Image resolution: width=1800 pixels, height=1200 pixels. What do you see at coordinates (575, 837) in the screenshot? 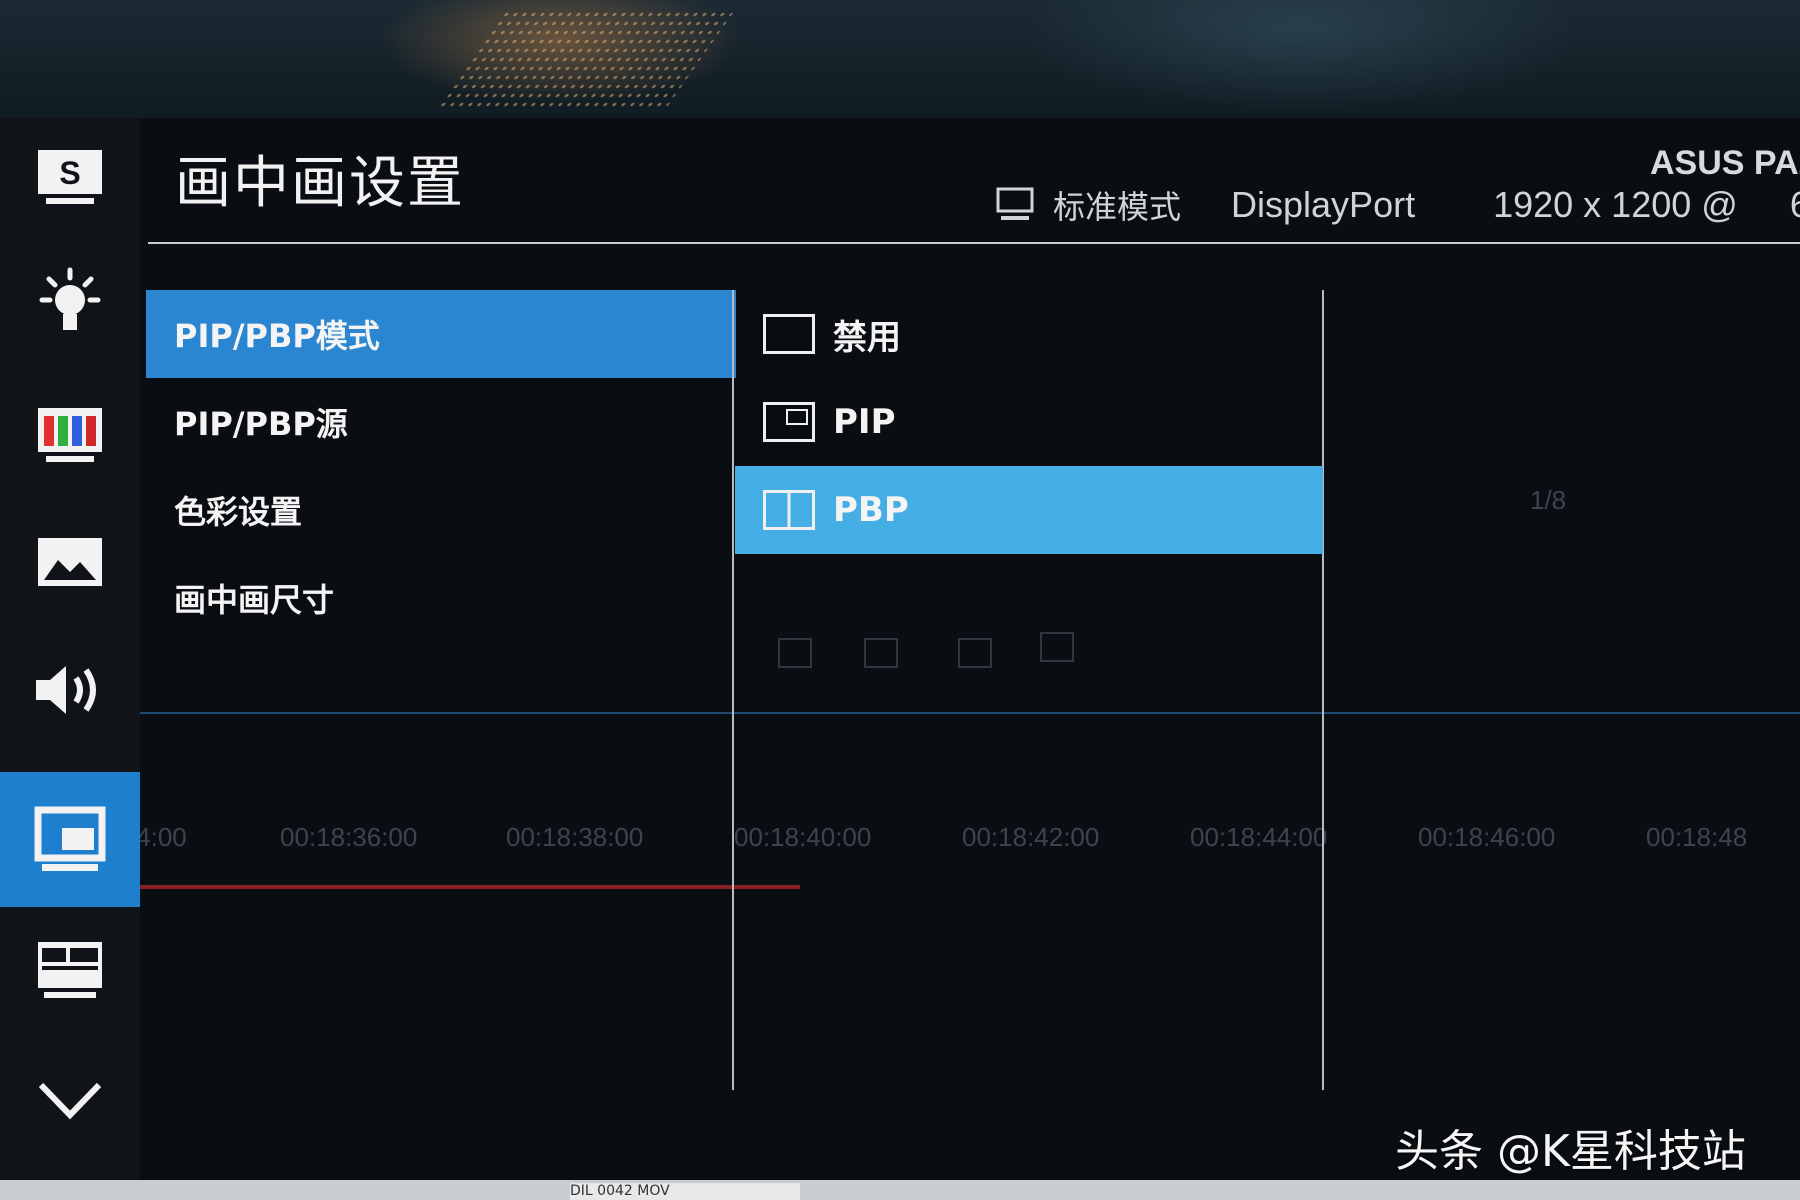
I see `underlay-timecode: 00:18:38:00` at bounding box center [575, 837].